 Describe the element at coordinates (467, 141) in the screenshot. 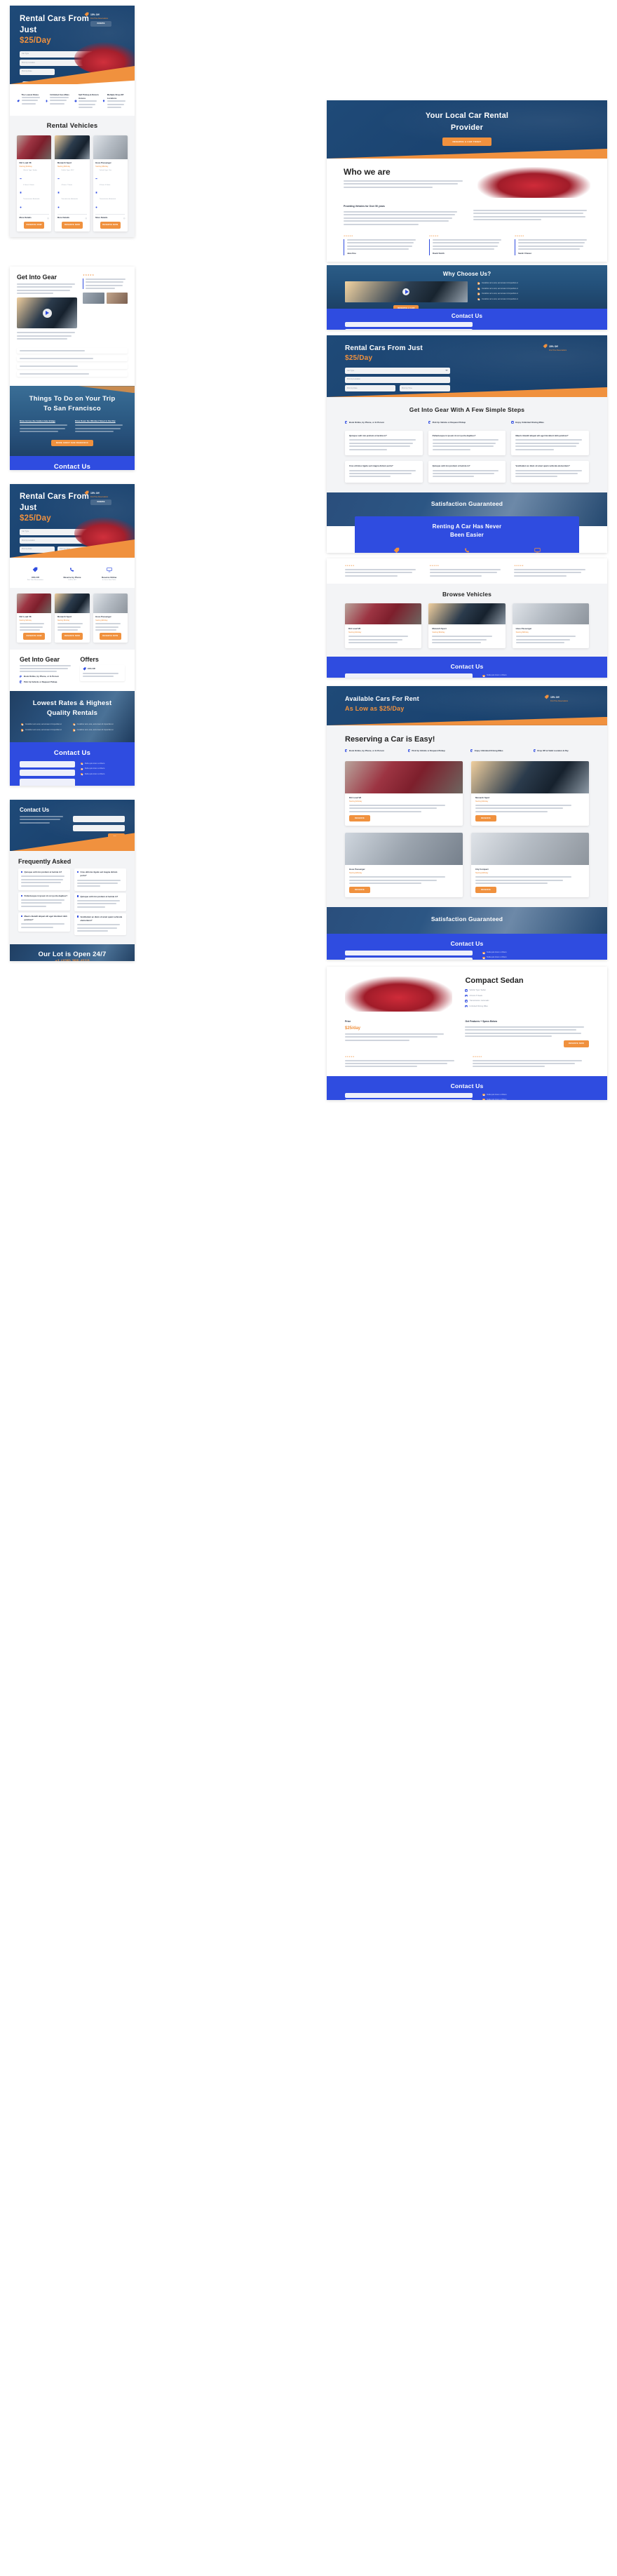

I see `reserve-today-button: RESERVE A CAR TODAY` at that location.